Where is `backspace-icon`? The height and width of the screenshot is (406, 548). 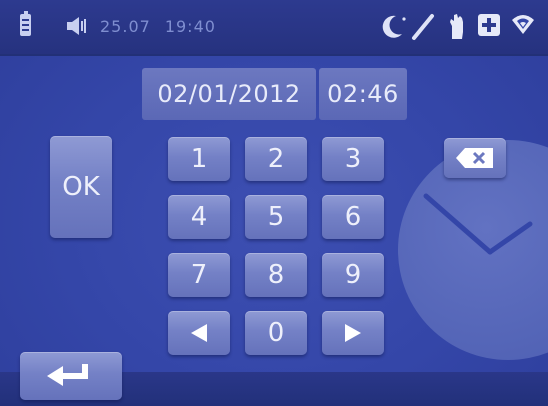
backspace-icon is located at coordinates (474, 158).